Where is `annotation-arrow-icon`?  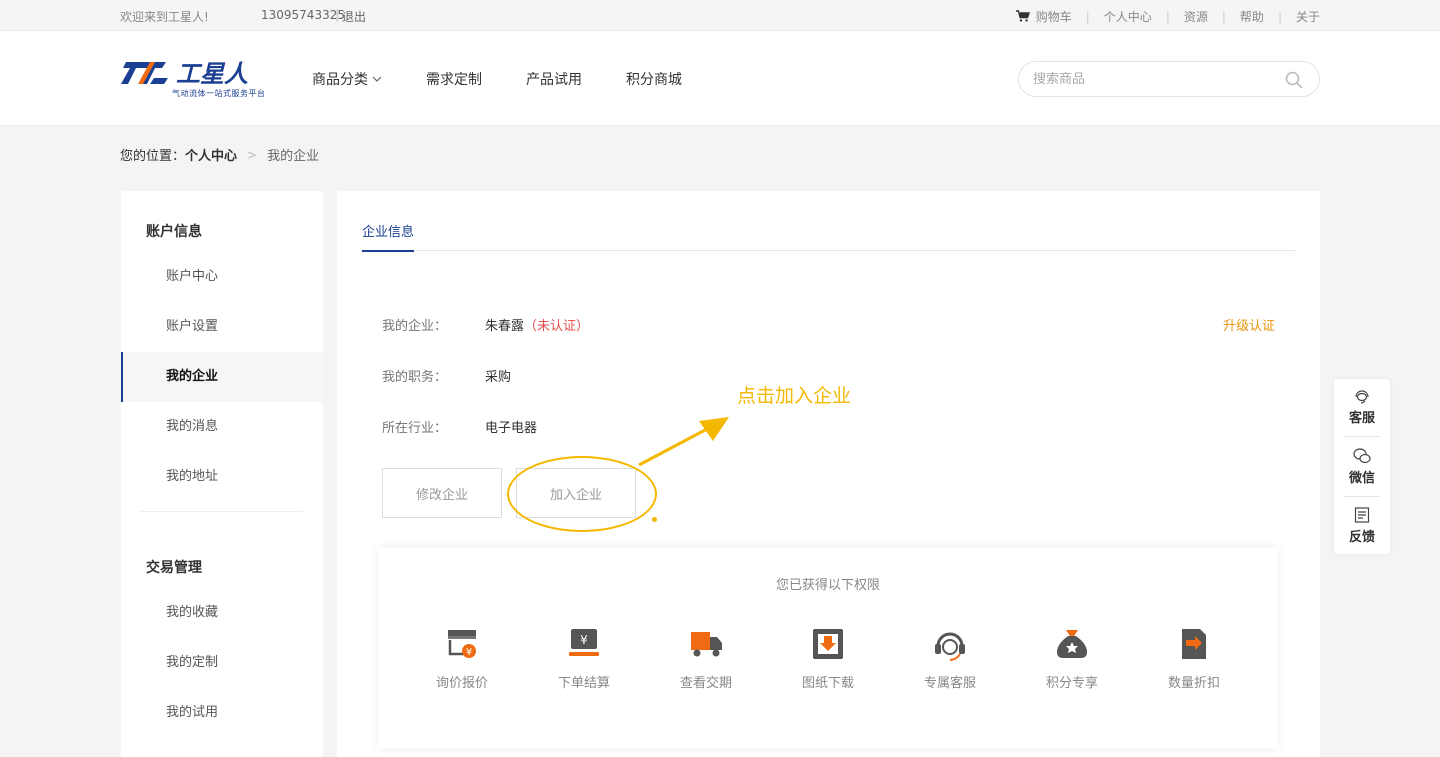
annotation-arrow-icon is located at coordinates (683, 442).